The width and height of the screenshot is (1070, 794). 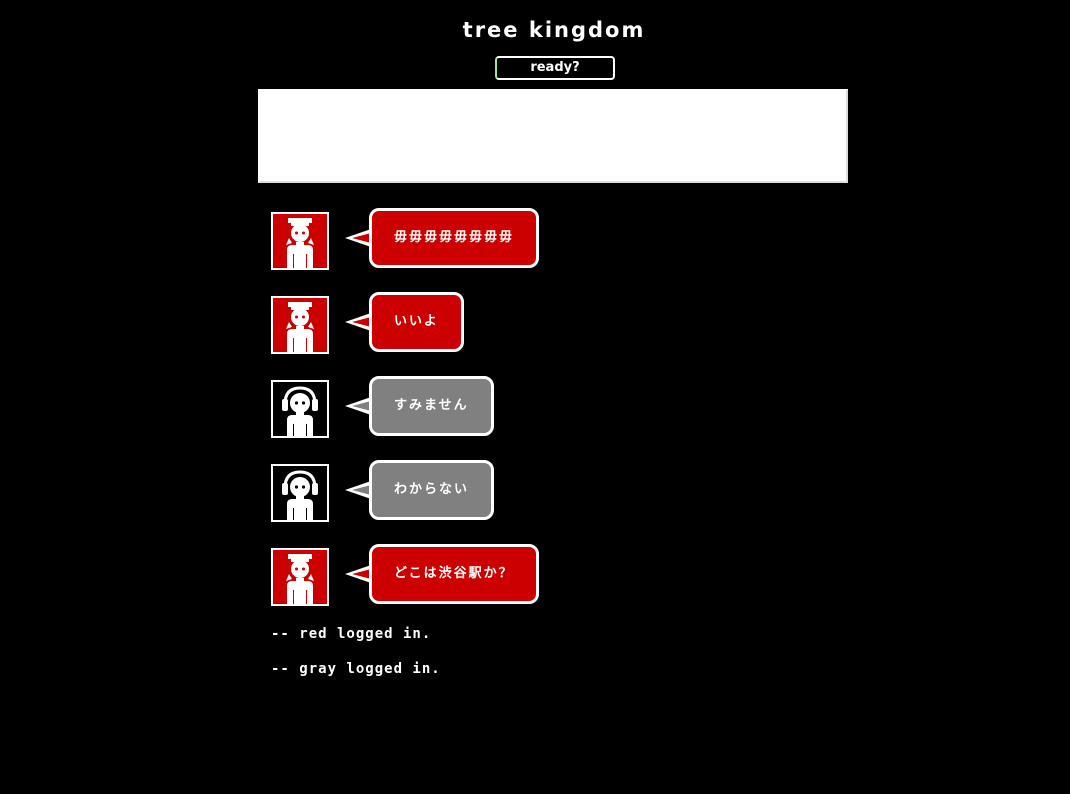 I want to click on app-title: tree kingdom, so click(x=554, y=30).